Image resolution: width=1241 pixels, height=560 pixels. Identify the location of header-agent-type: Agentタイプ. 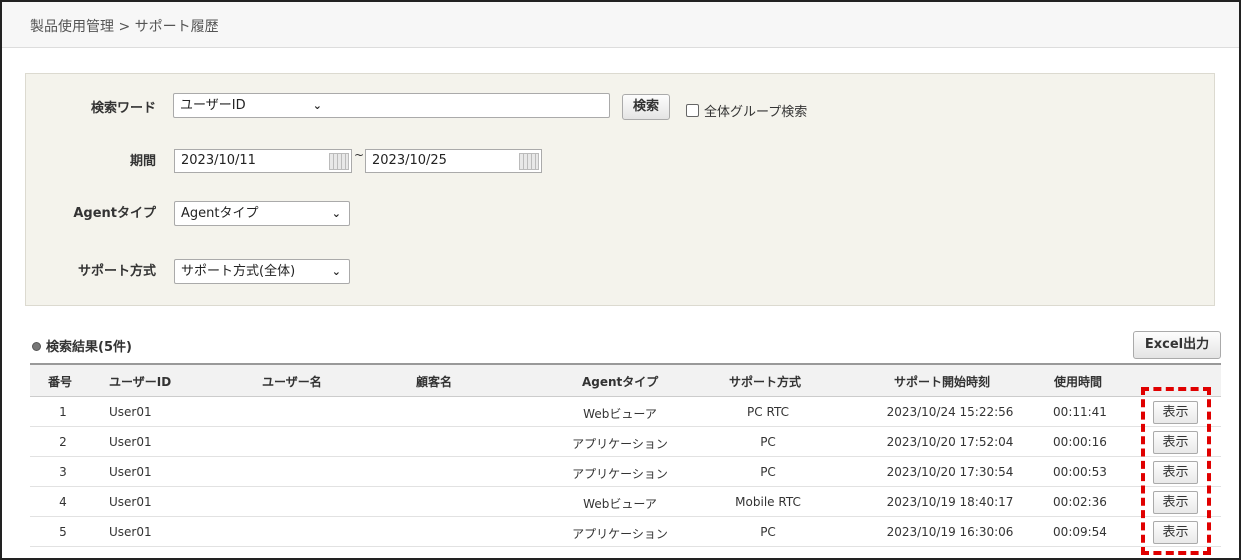
(620, 382).